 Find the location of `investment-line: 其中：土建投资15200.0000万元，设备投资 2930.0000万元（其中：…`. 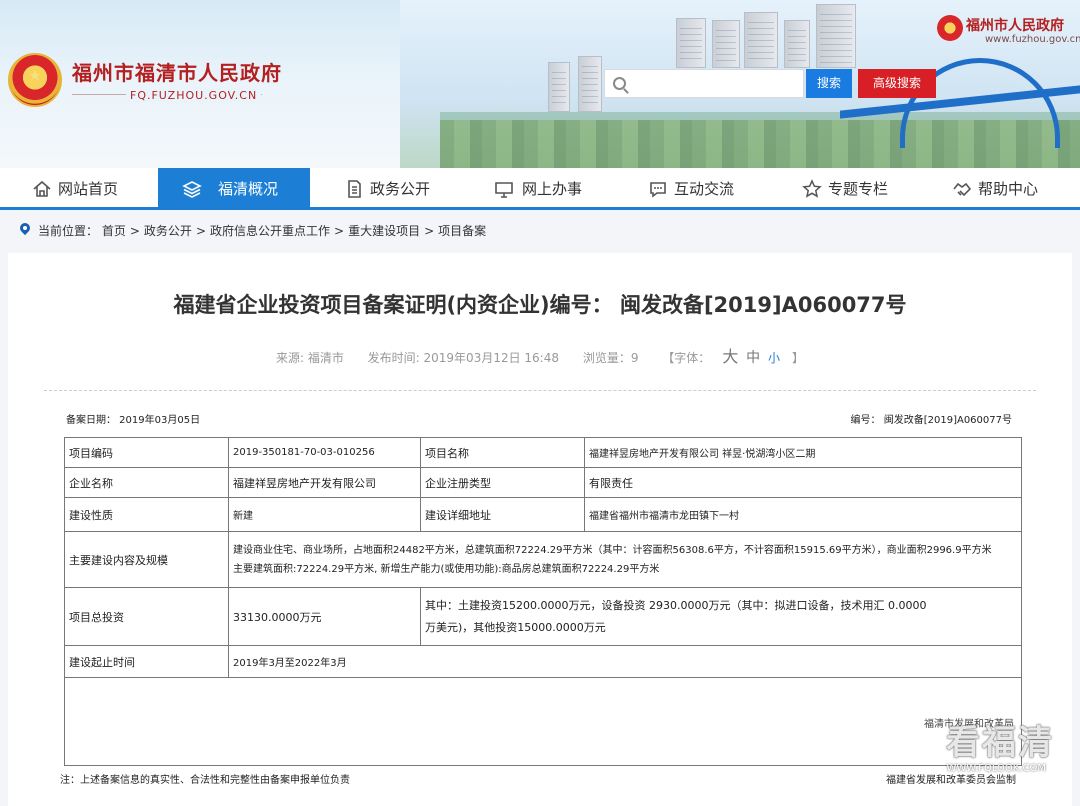

investment-line: 其中：土建投资15200.0000万元，设备投资 2930.0000万元（其中：… is located at coordinates (676, 605).